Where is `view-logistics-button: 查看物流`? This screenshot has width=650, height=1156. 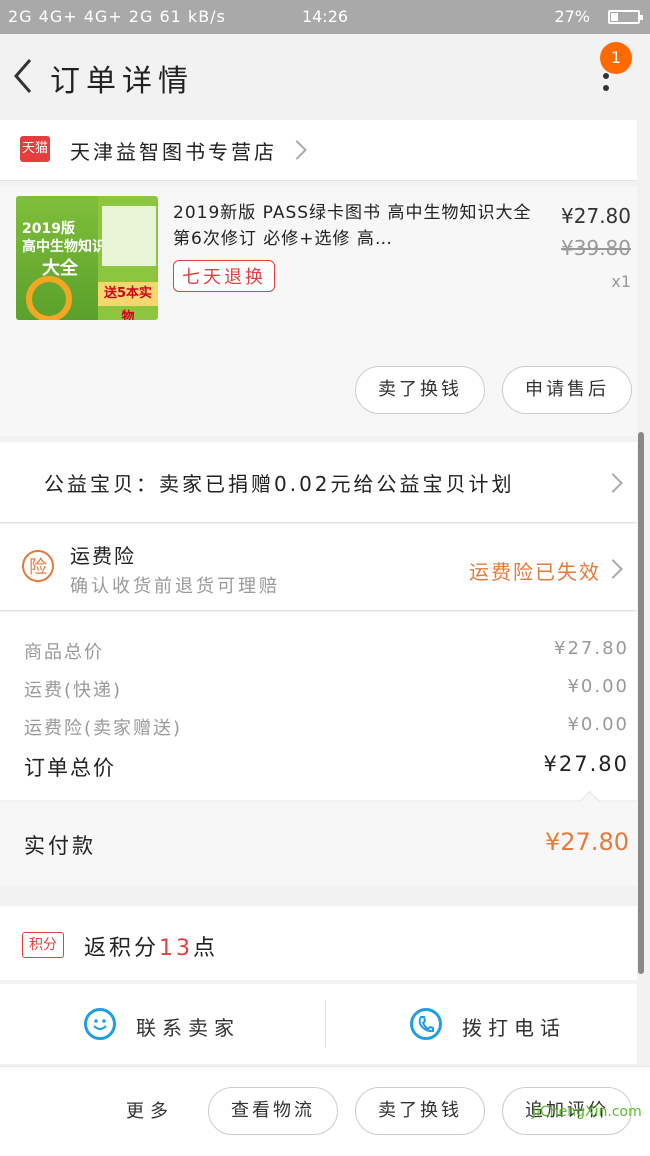 view-logistics-button: 查看物流 is located at coordinates (273, 1111).